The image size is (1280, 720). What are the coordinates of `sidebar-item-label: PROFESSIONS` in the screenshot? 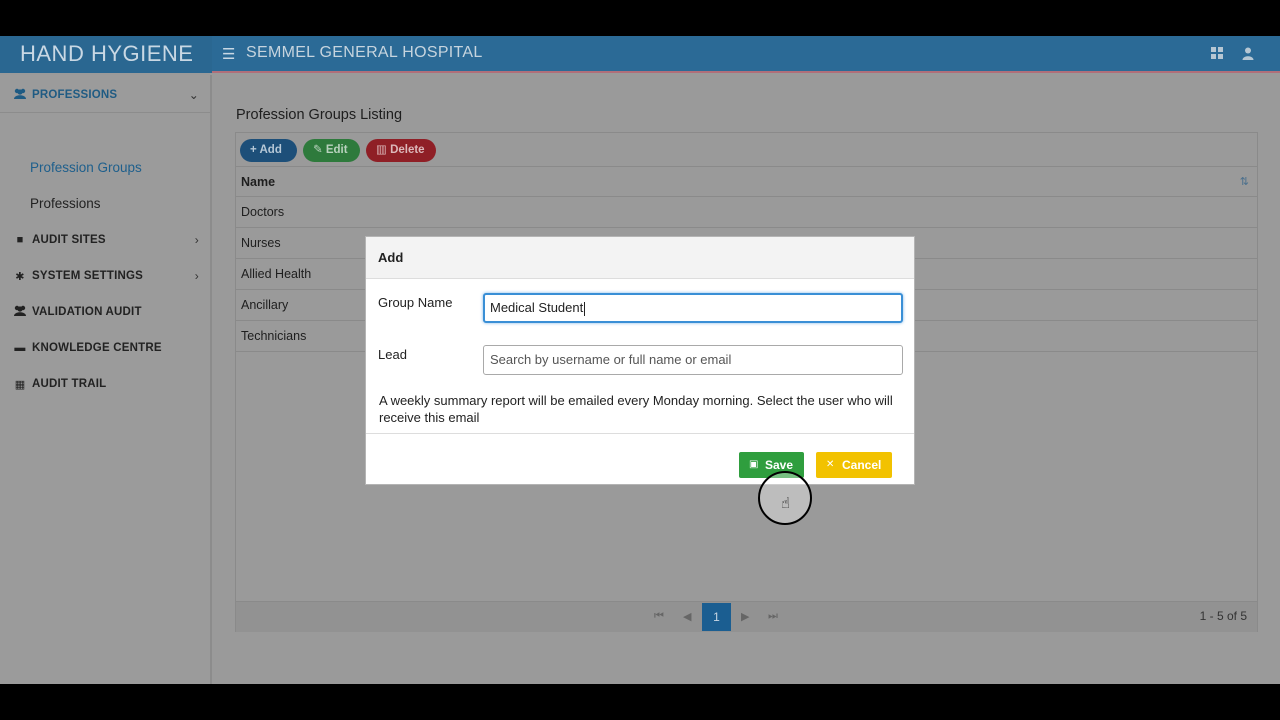 It's located at (75, 94).